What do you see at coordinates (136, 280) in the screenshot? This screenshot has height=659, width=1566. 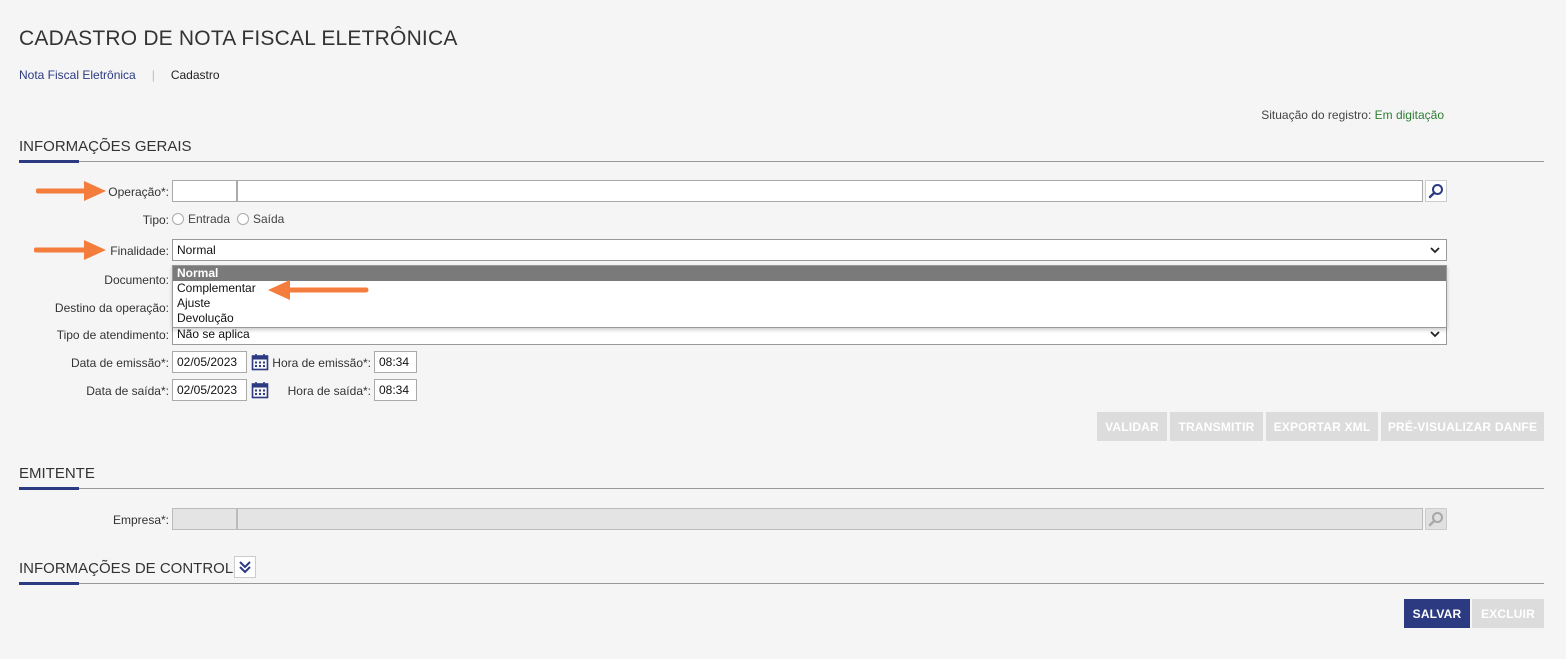 I see `documento-label: Documento:` at bounding box center [136, 280].